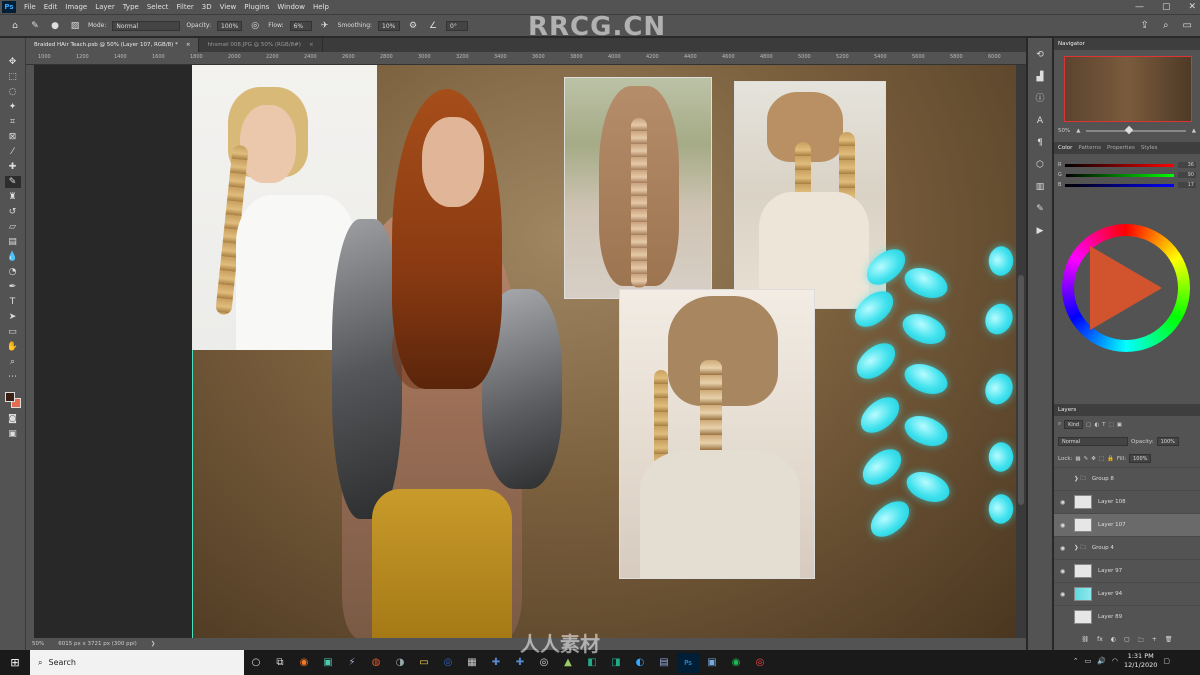 The image size is (1200, 675). Describe the element at coordinates (1121, 148) in the screenshot. I see `tab-properties: Properties` at that location.